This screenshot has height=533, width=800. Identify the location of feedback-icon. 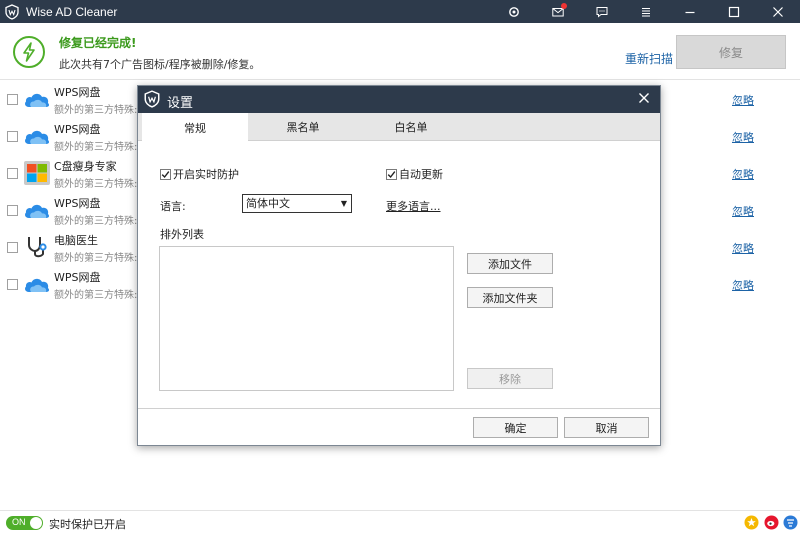
(602, 11).